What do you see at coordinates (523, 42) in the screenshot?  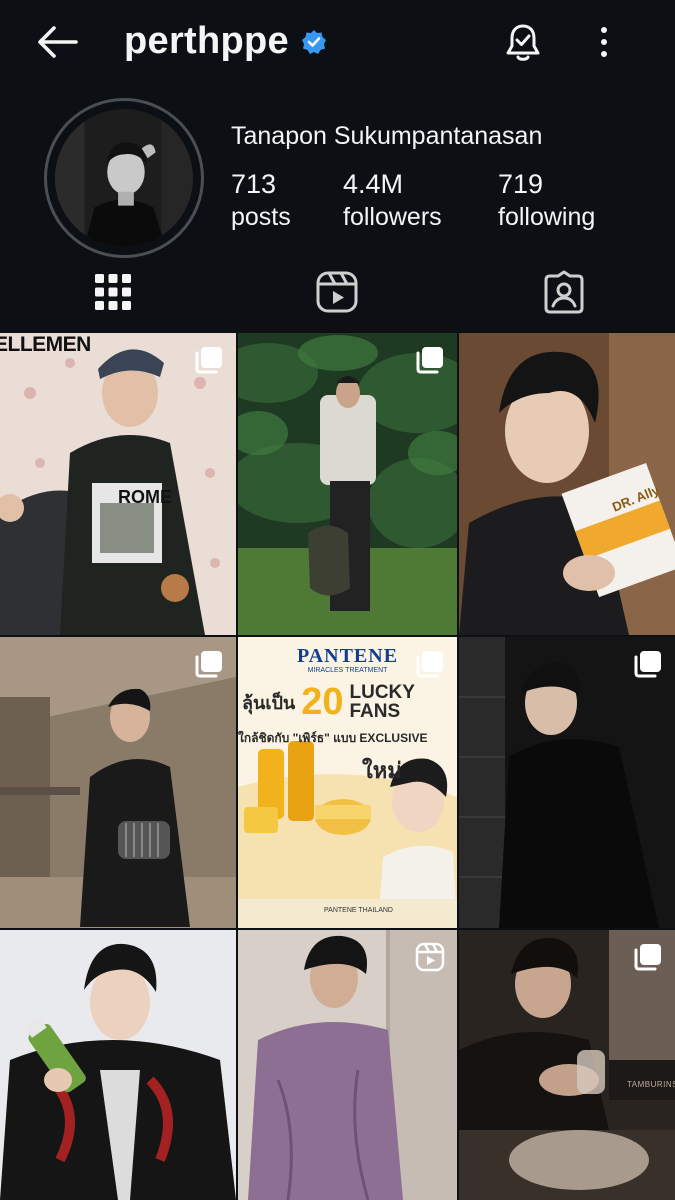 I see `bell-check-icon` at bounding box center [523, 42].